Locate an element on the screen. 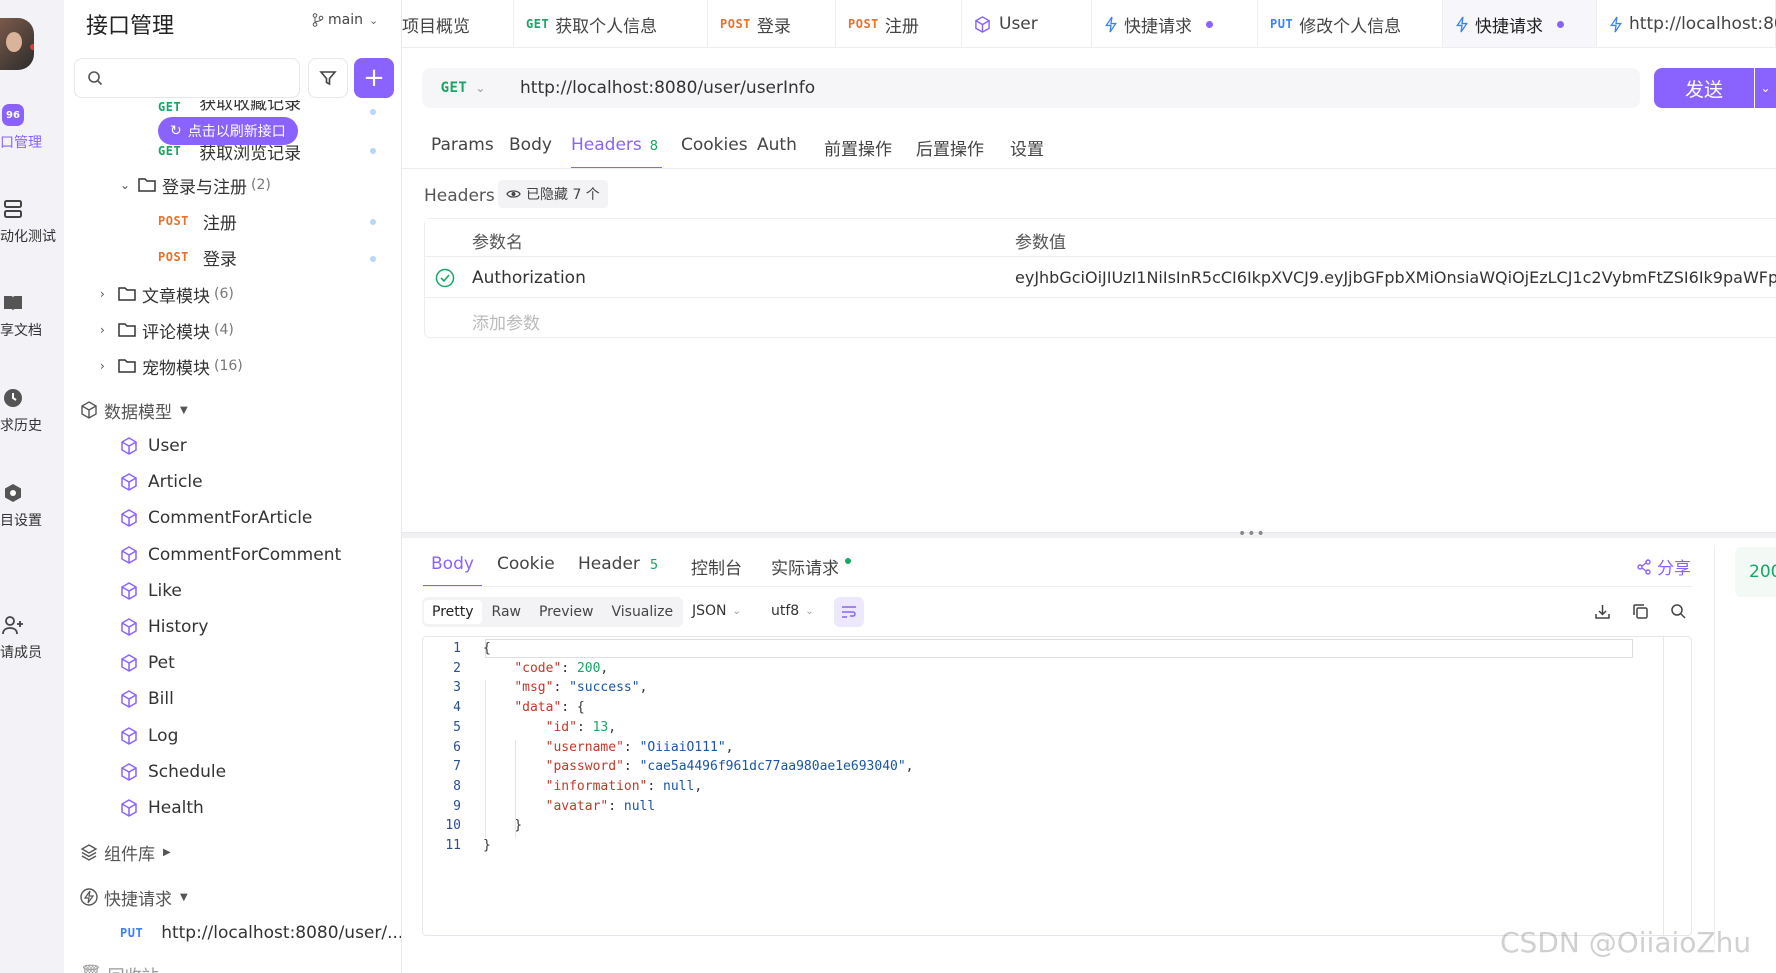 The image size is (1776, 973). section-data-models: 数据模型 ▼ is located at coordinates (134, 410).